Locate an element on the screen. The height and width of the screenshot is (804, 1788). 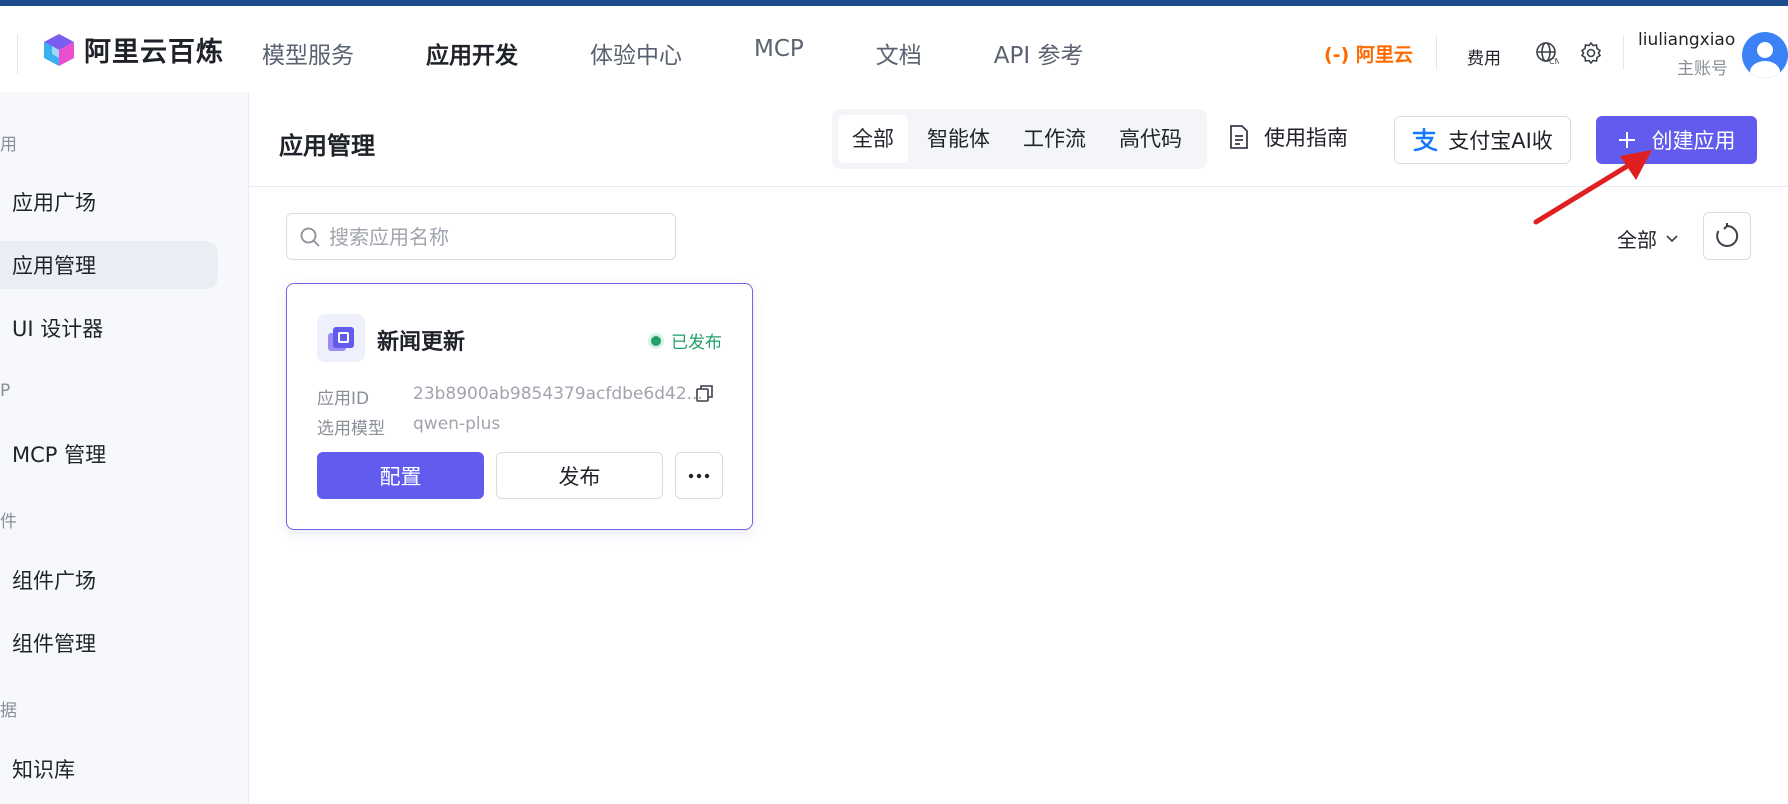
publish-button: 发布 is located at coordinates (579, 475).